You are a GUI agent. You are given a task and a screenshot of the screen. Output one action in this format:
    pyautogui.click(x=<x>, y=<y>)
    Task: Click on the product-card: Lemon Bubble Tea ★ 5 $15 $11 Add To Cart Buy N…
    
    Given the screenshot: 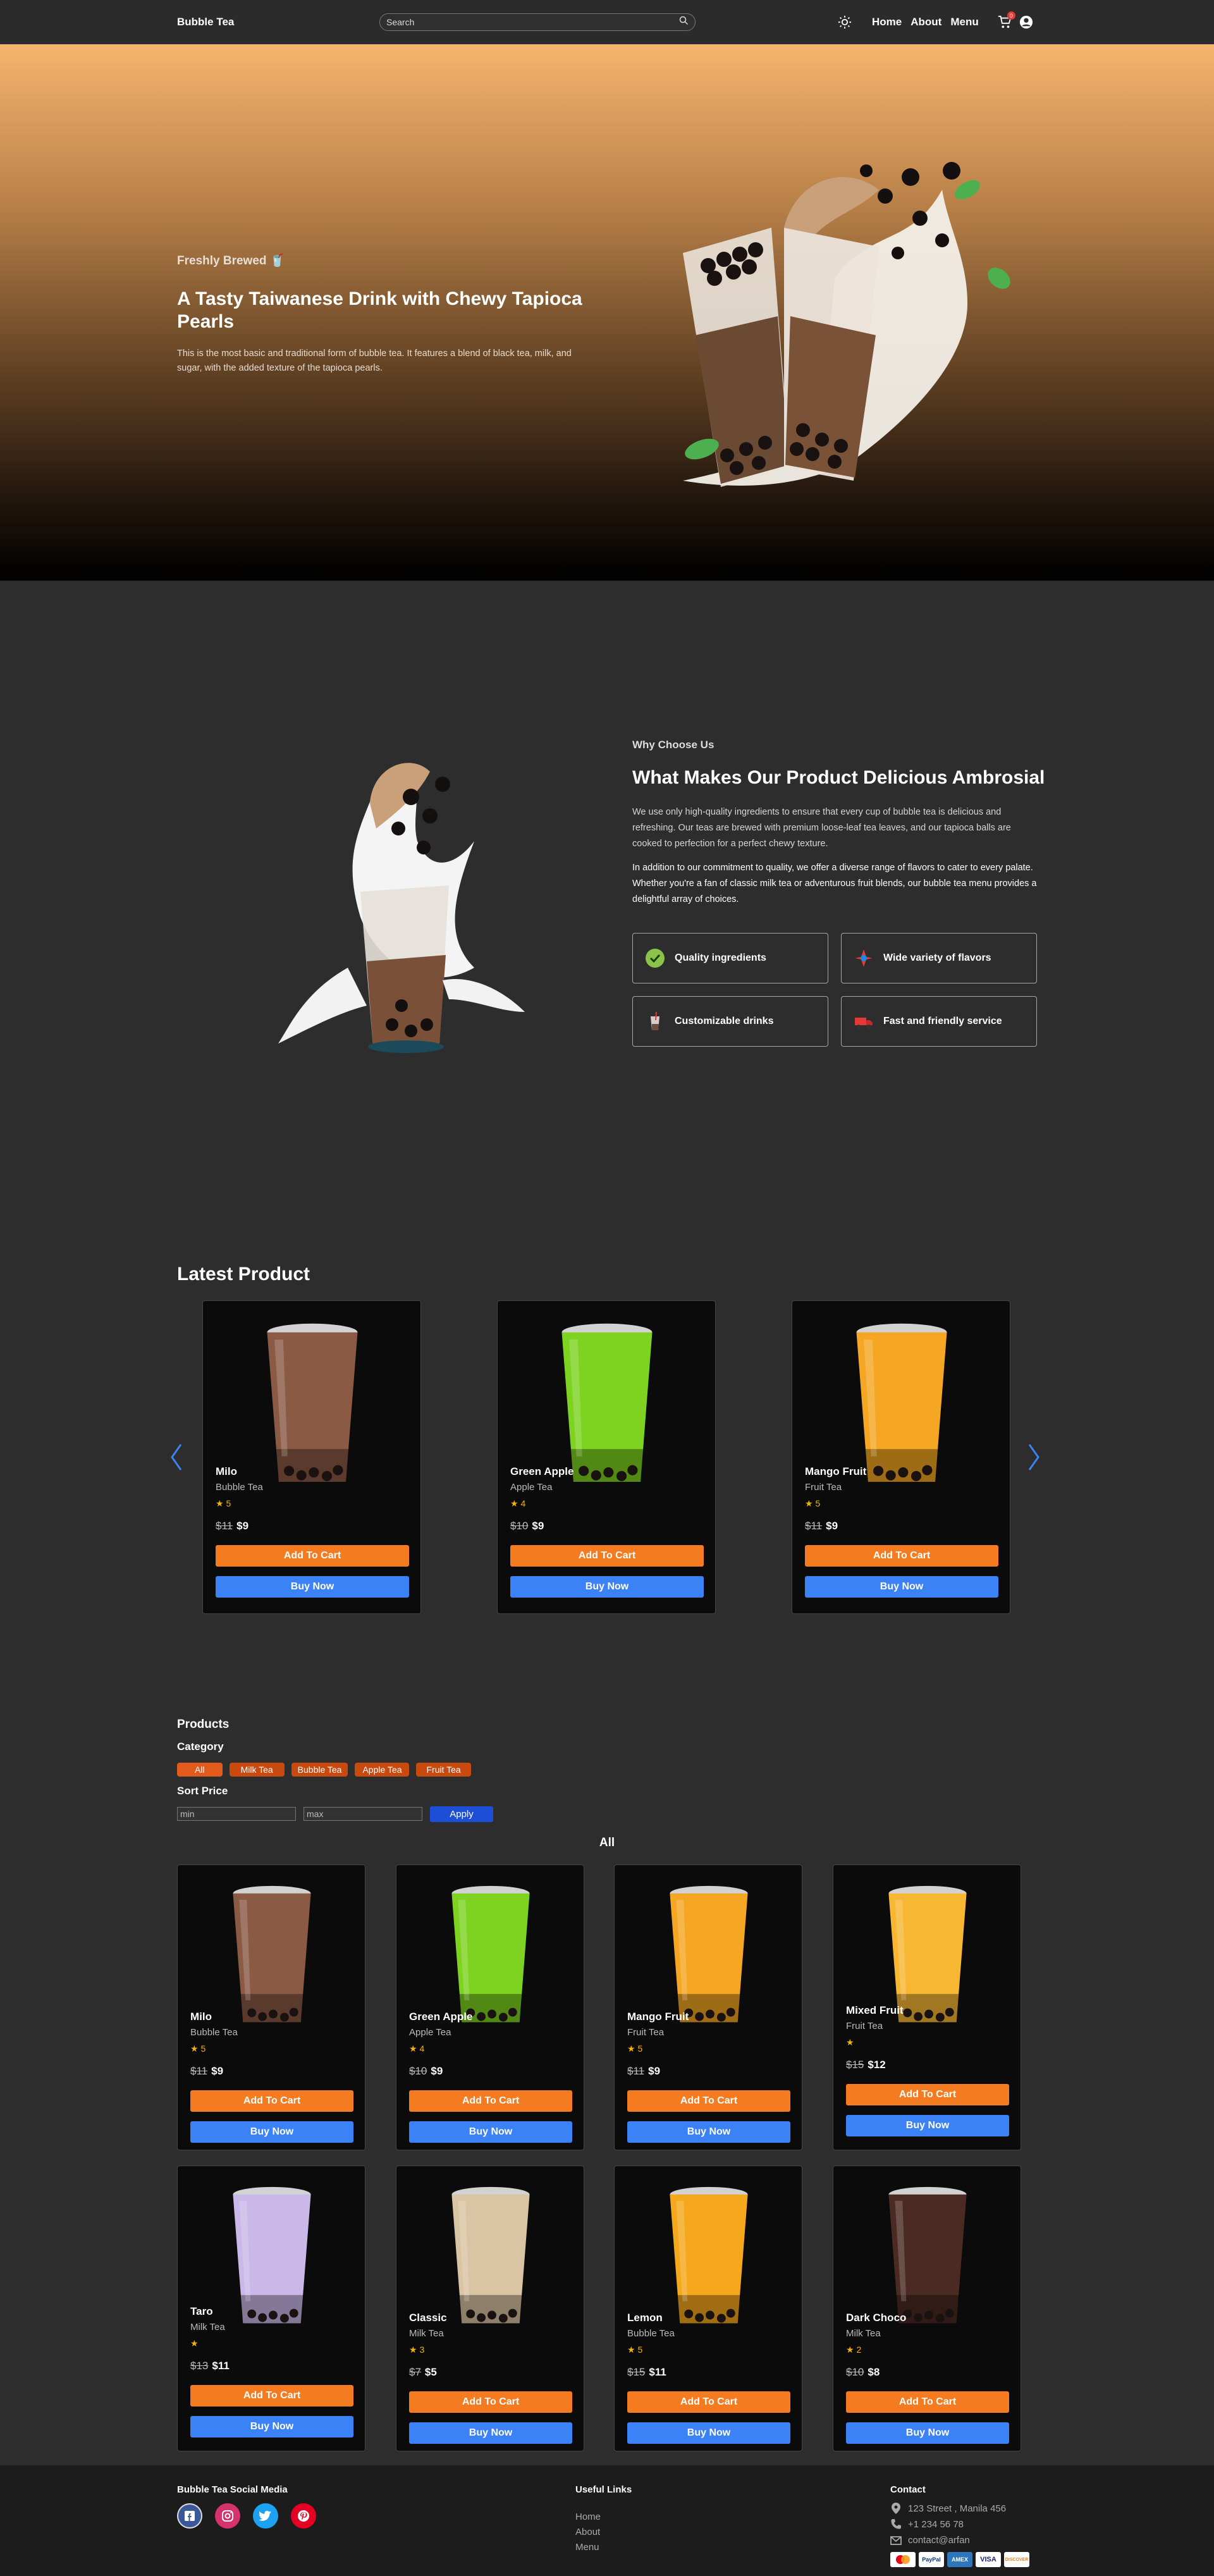 What is the action you would take?
    pyautogui.click(x=708, y=2308)
    